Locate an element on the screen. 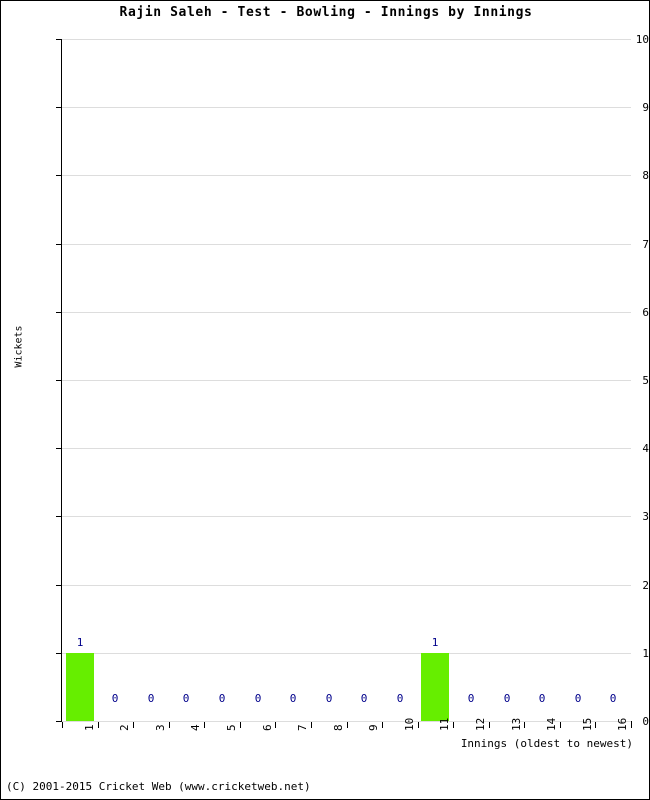 The image size is (650, 800). y-tick-label: 8 is located at coordinates (645, 175).